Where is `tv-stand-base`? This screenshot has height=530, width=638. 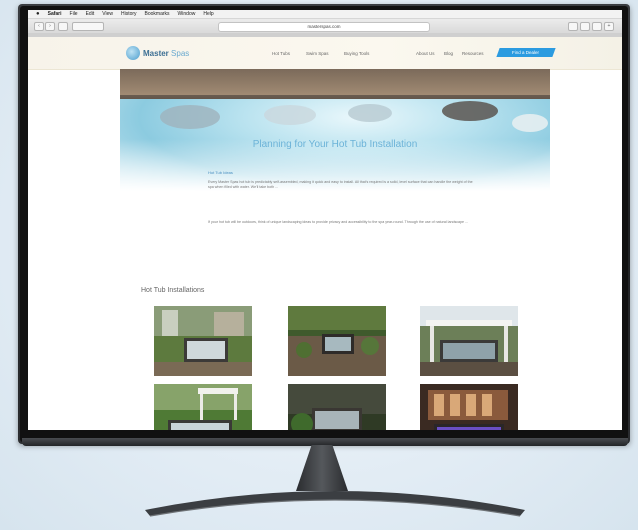 tv-stand-base is located at coordinates (335, 504).